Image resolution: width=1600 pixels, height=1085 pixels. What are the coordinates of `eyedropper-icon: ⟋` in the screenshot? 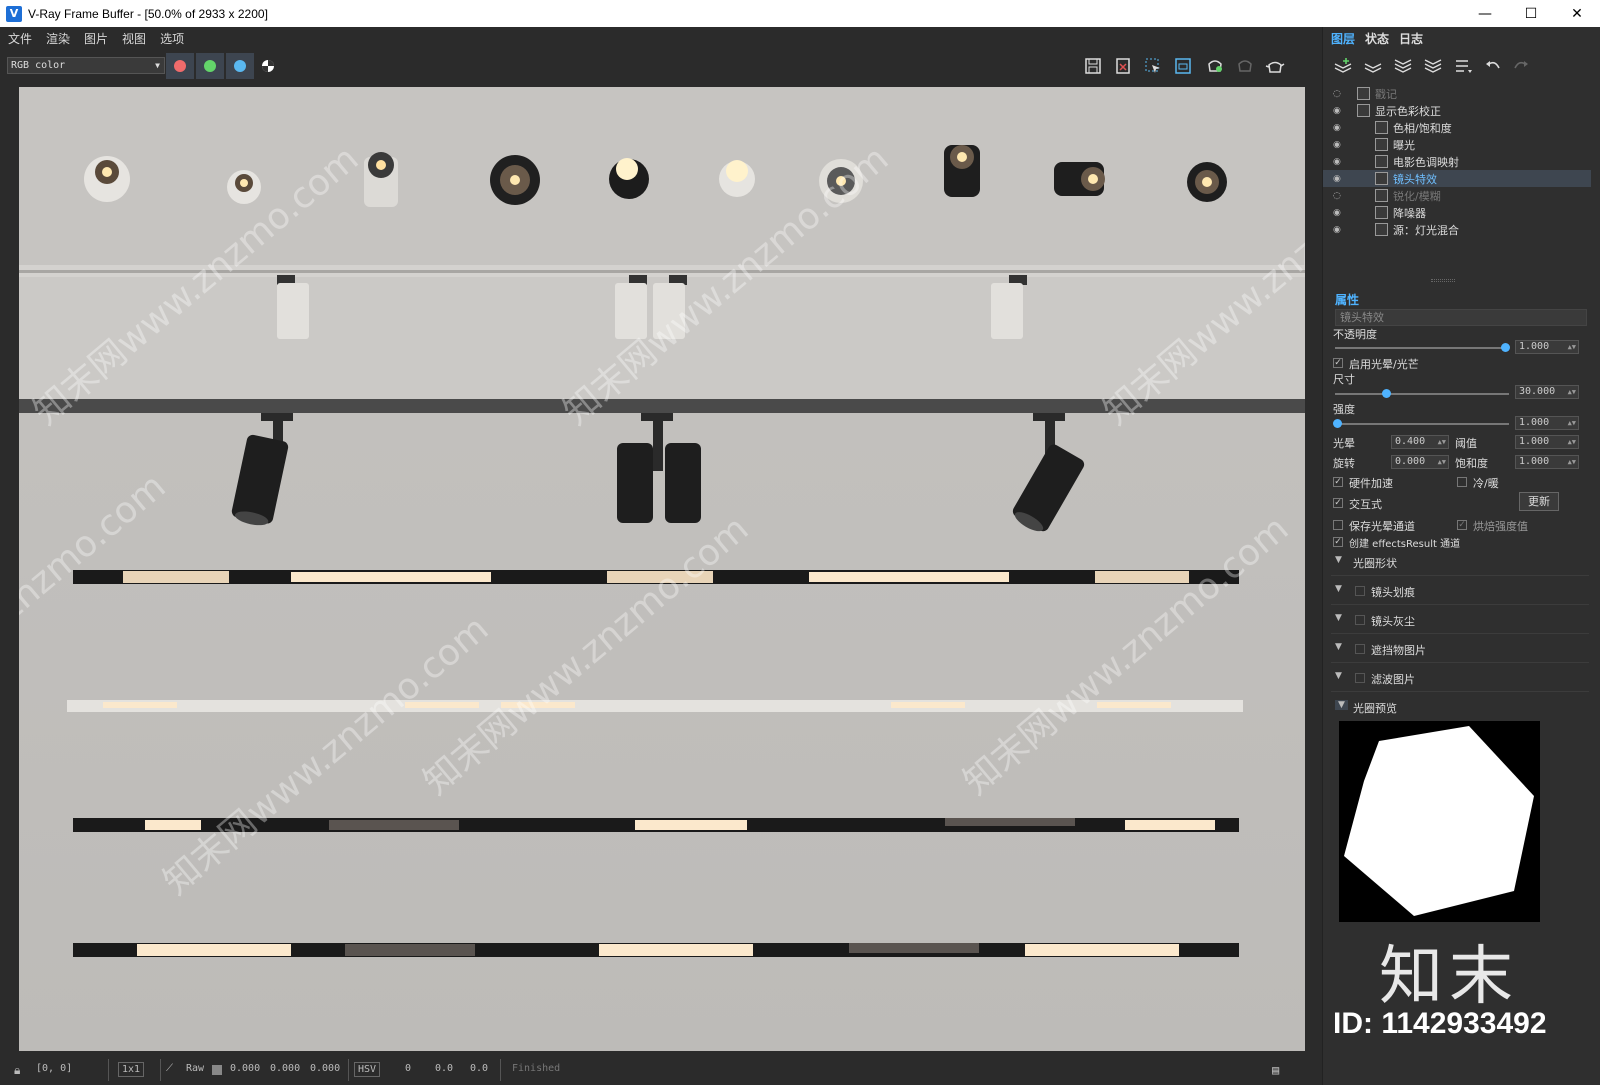 It's located at (169, 1068).